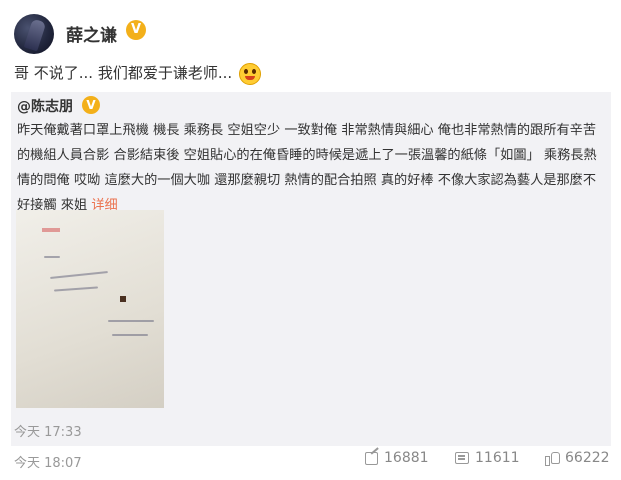  I want to click on comment-icon, so click(462, 458).